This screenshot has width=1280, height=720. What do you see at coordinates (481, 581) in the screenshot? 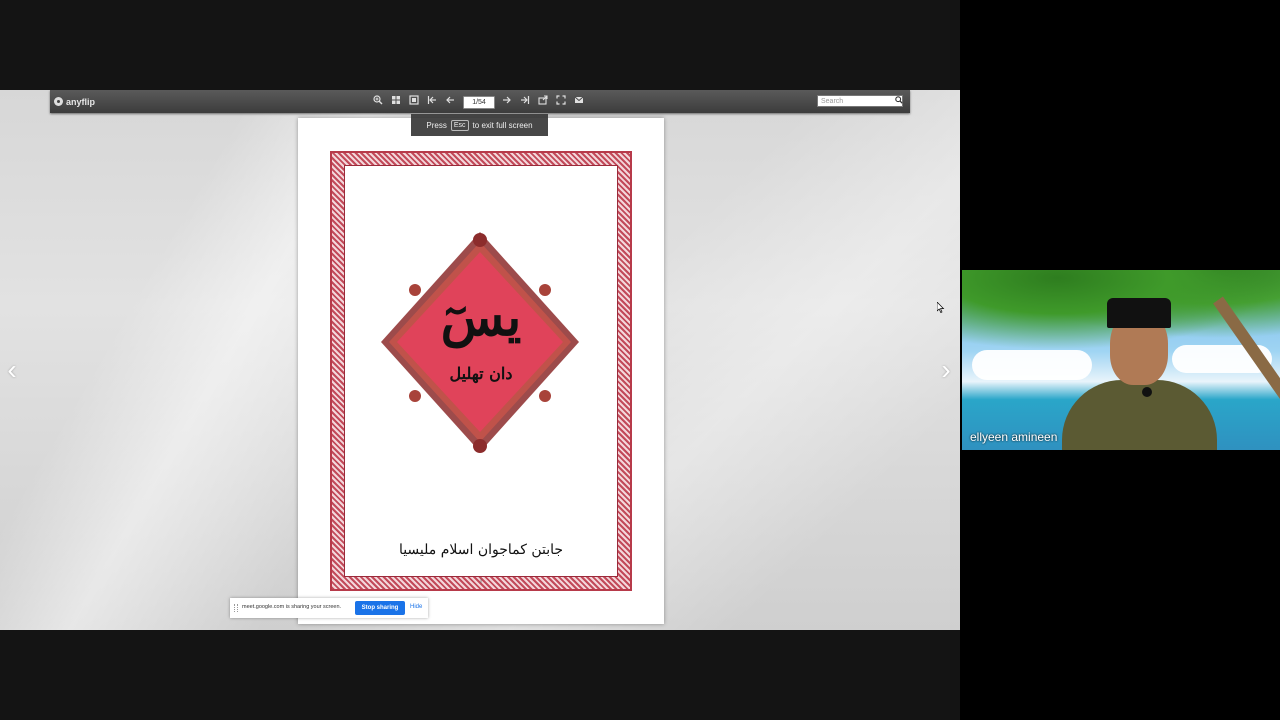
I see `page-number-label: i` at bounding box center [481, 581].